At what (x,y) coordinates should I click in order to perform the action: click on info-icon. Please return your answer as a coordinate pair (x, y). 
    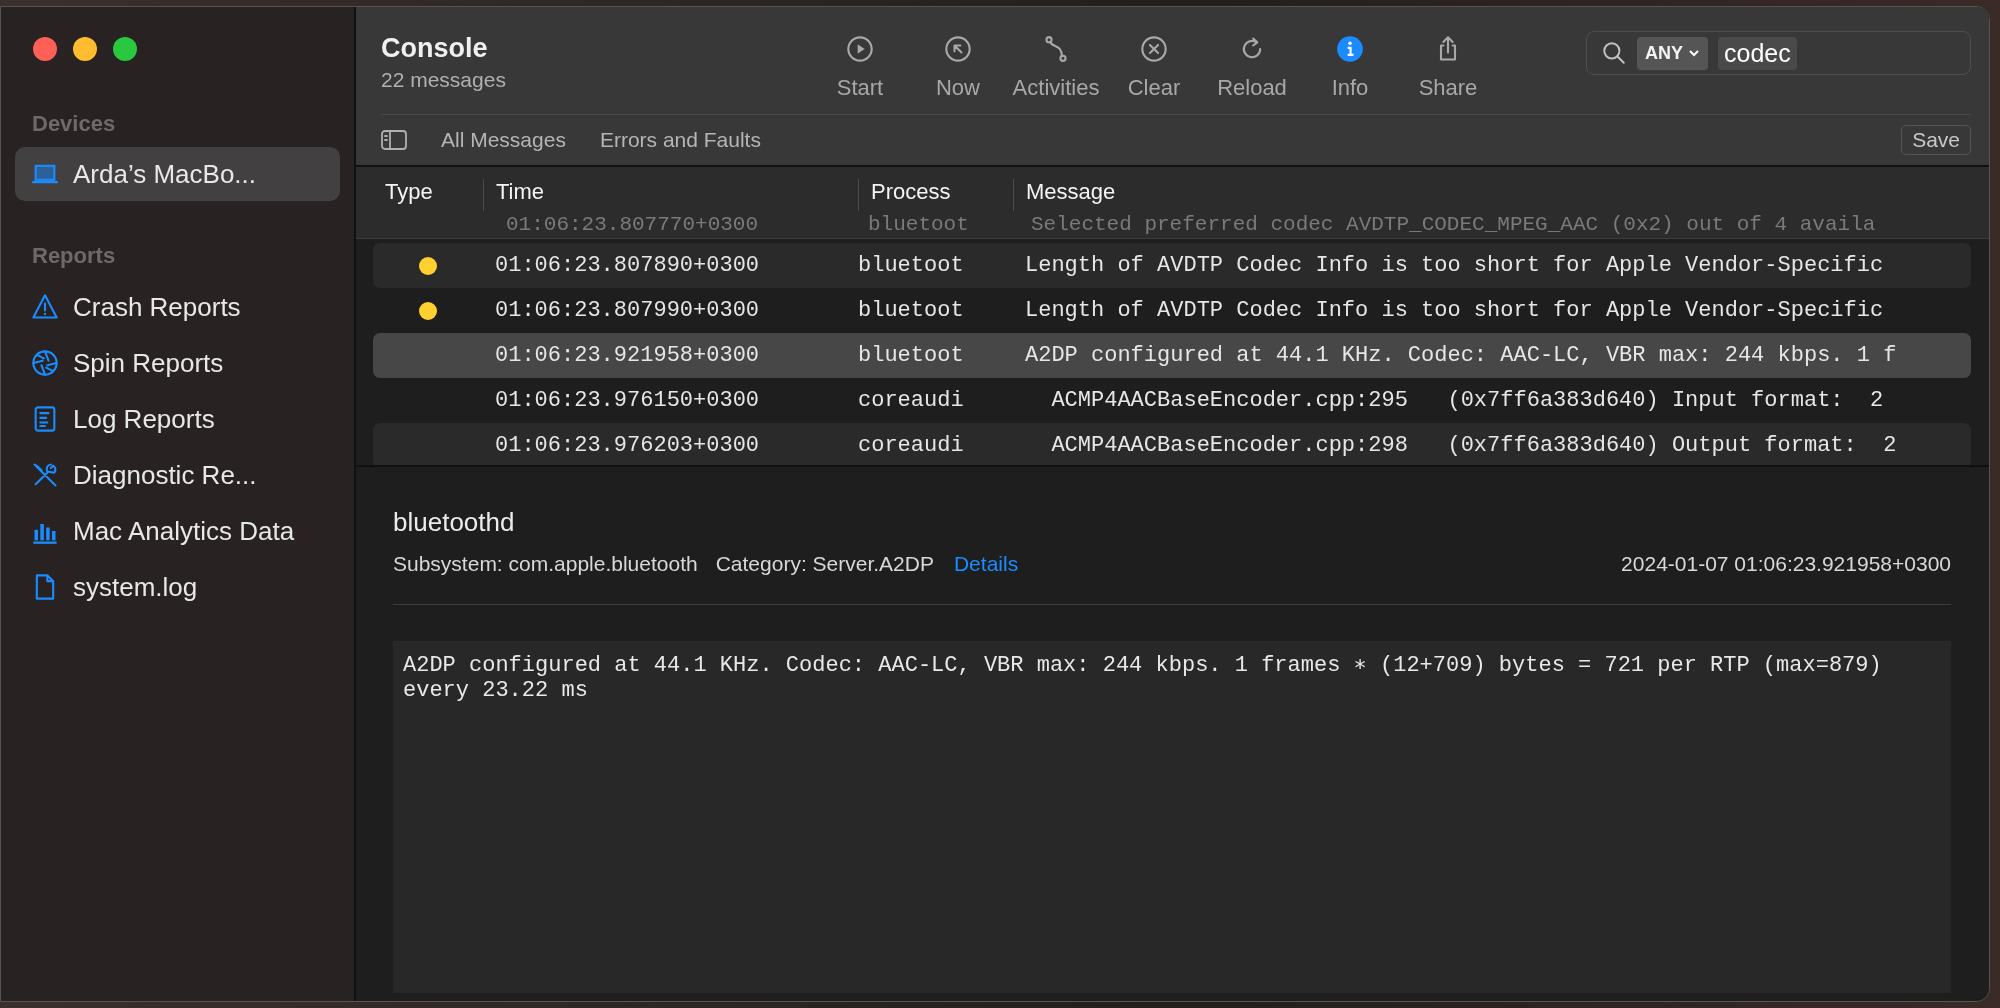
    Looking at the image, I should click on (1350, 49).